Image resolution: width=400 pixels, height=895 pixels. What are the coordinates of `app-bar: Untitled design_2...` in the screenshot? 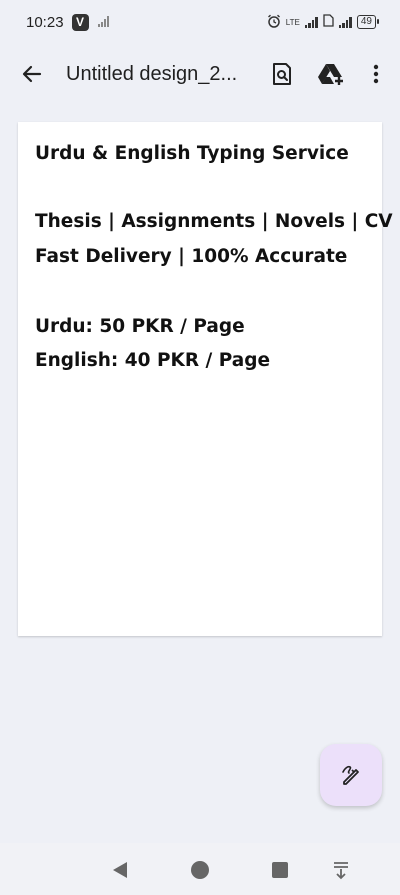 It's located at (200, 74).